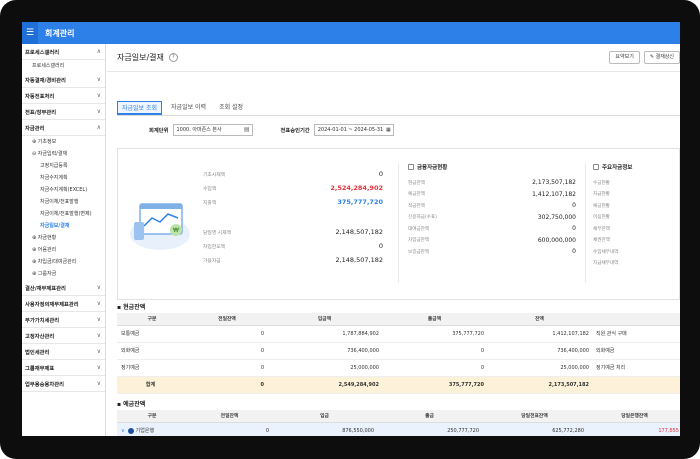  Describe the element at coordinates (63, 178) in the screenshot. I see `sidebar-item: 자금수지계획` at that location.